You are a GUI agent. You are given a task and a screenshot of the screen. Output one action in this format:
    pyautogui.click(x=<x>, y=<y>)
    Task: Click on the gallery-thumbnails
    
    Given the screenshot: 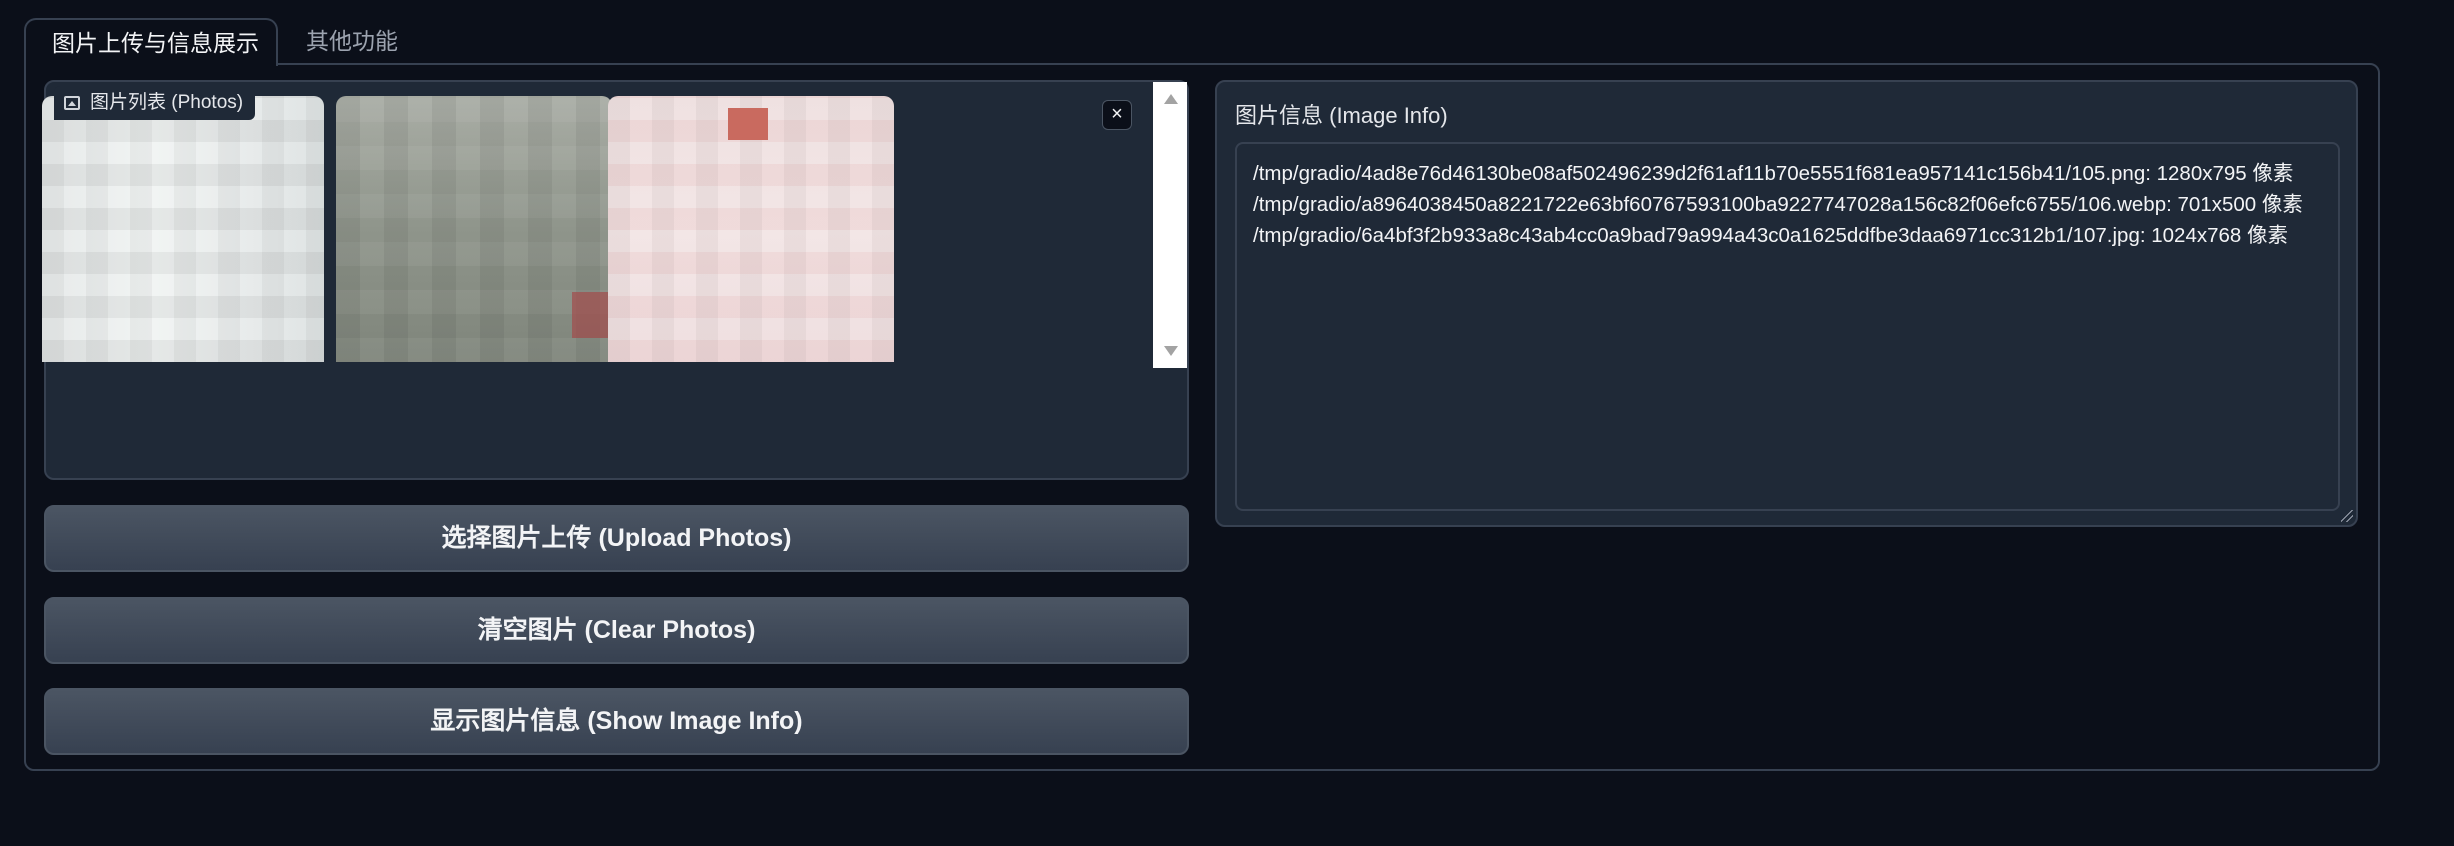 What is the action you would take?
    pyautogui.click(x=469, y=229)
    